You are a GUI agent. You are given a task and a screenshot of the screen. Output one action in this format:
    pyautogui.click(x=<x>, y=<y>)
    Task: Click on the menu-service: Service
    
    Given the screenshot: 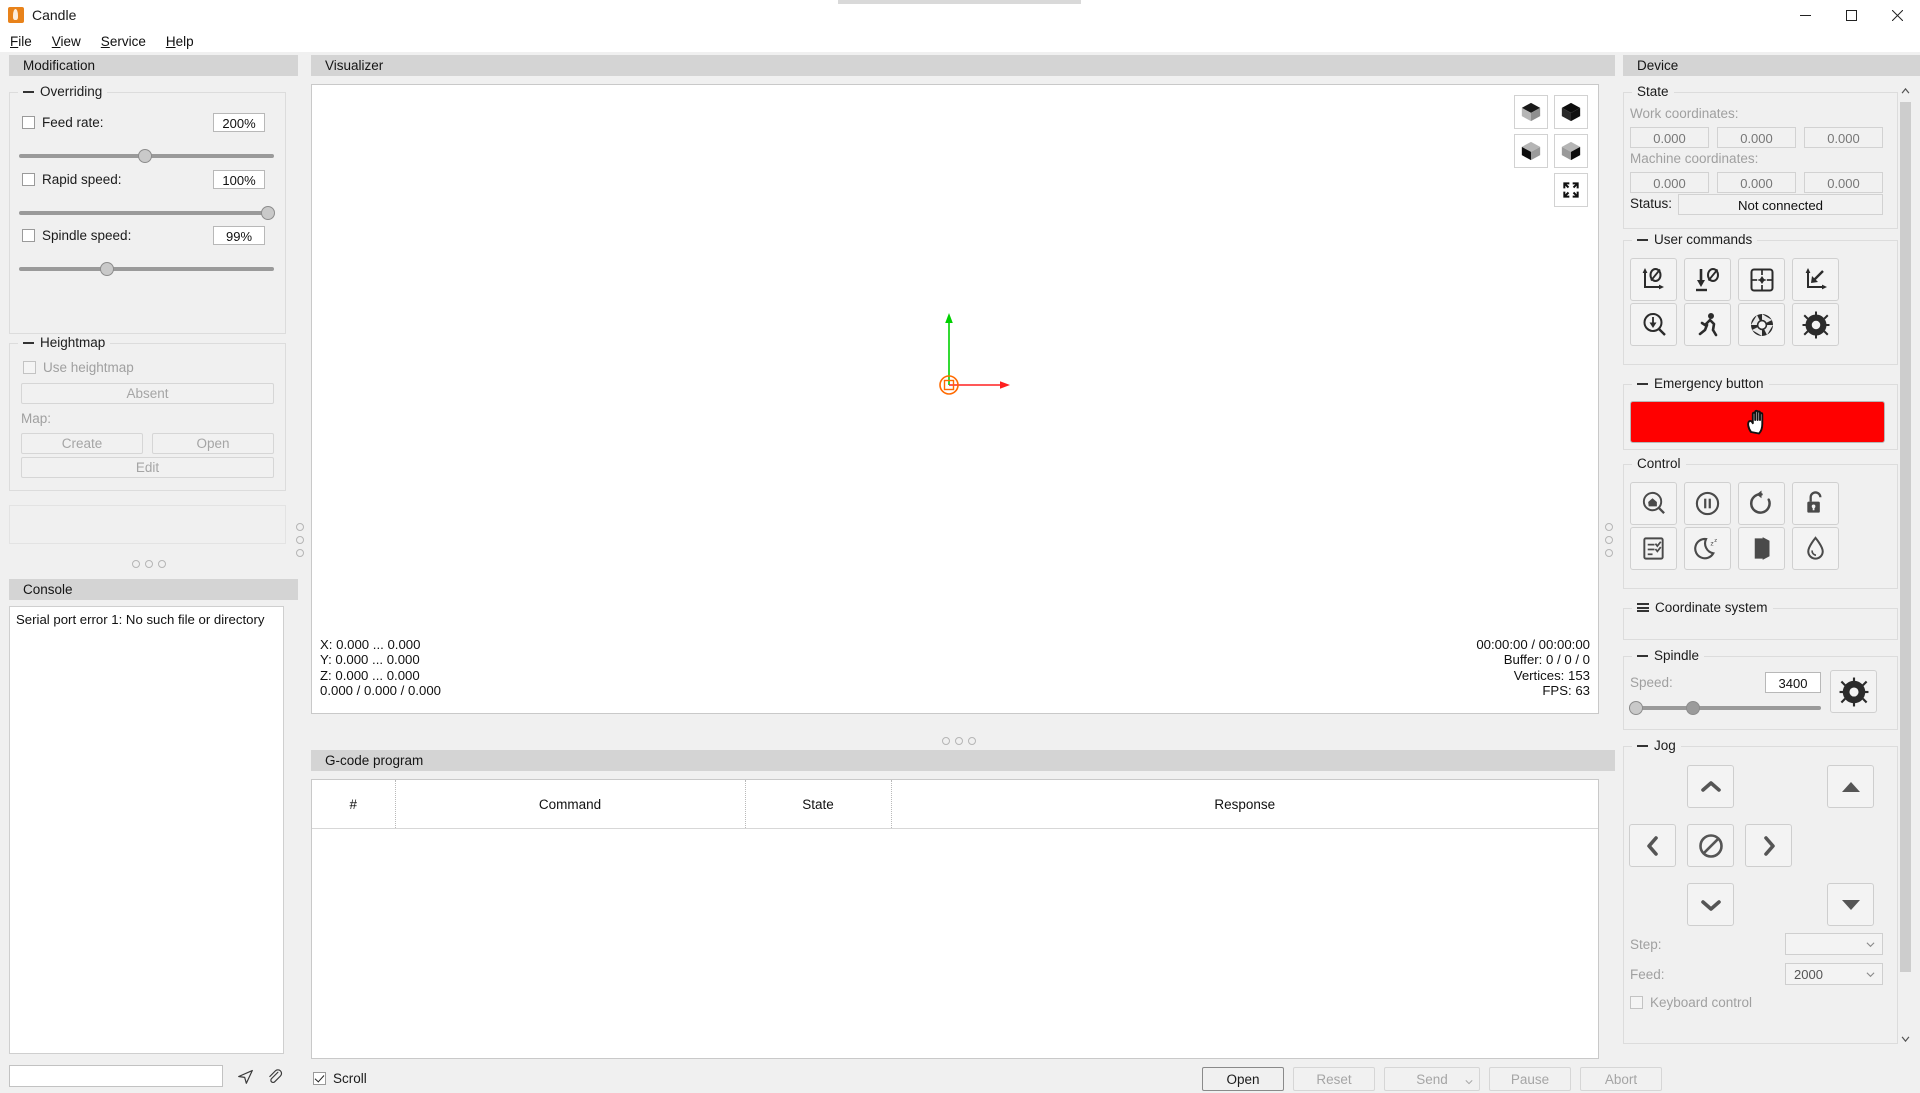 What is the action you would take?
    pyautogui.click(x=123, y=41)
    